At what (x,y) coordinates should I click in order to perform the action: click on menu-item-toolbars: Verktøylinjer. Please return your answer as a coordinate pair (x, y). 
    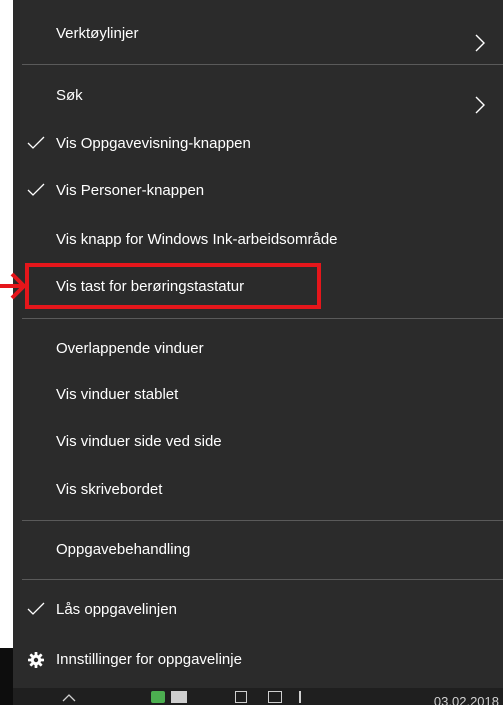
    Looking at the image, I should click on (258, 34).